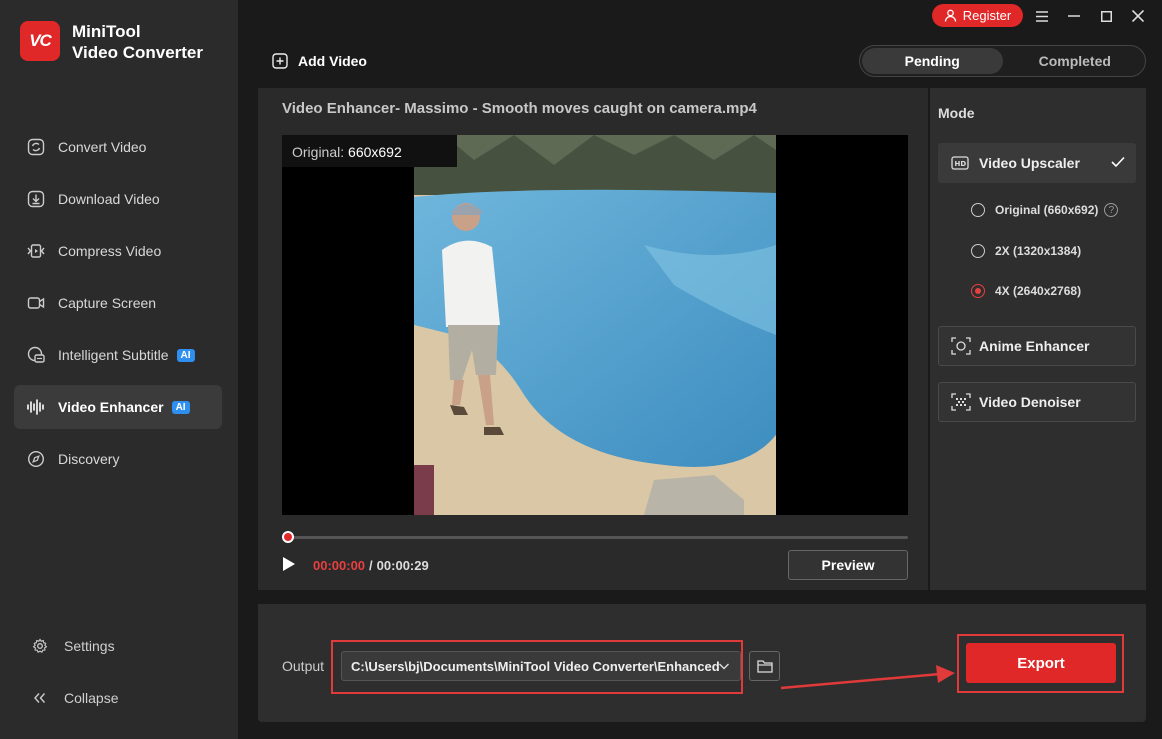  I want to click on original-value: 660x692, so click(375, 152).